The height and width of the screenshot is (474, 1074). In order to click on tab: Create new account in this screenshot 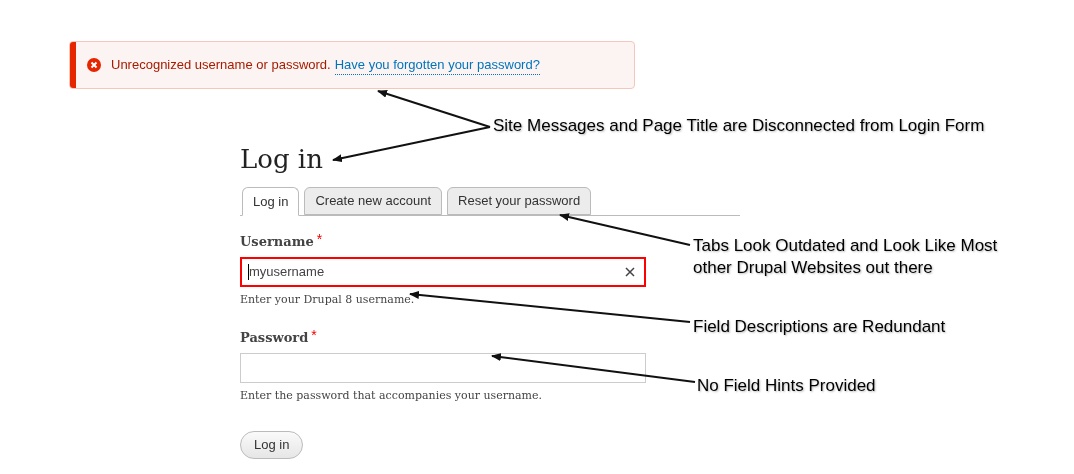, I will do `click(373, 201)`.